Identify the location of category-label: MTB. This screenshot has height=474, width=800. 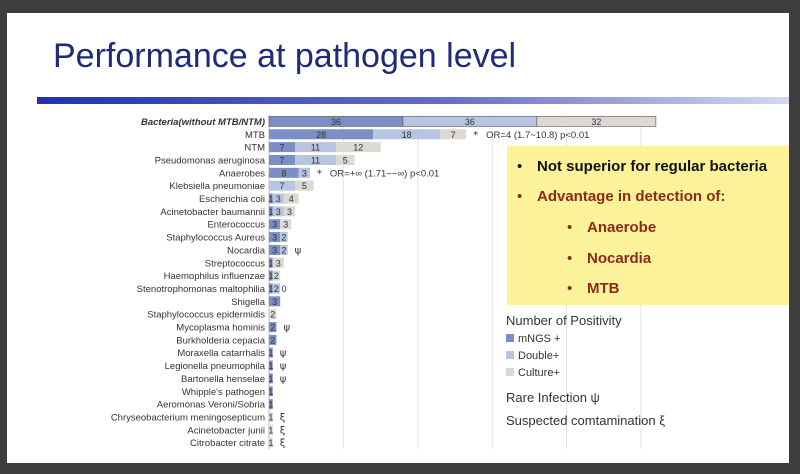
(255, 135).